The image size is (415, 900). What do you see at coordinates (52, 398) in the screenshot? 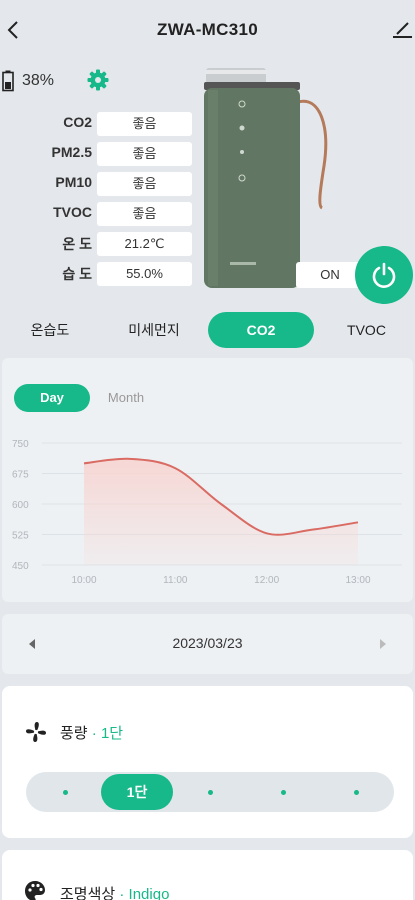
I see `period-day-button: Day` at bounding box center [52, 398].